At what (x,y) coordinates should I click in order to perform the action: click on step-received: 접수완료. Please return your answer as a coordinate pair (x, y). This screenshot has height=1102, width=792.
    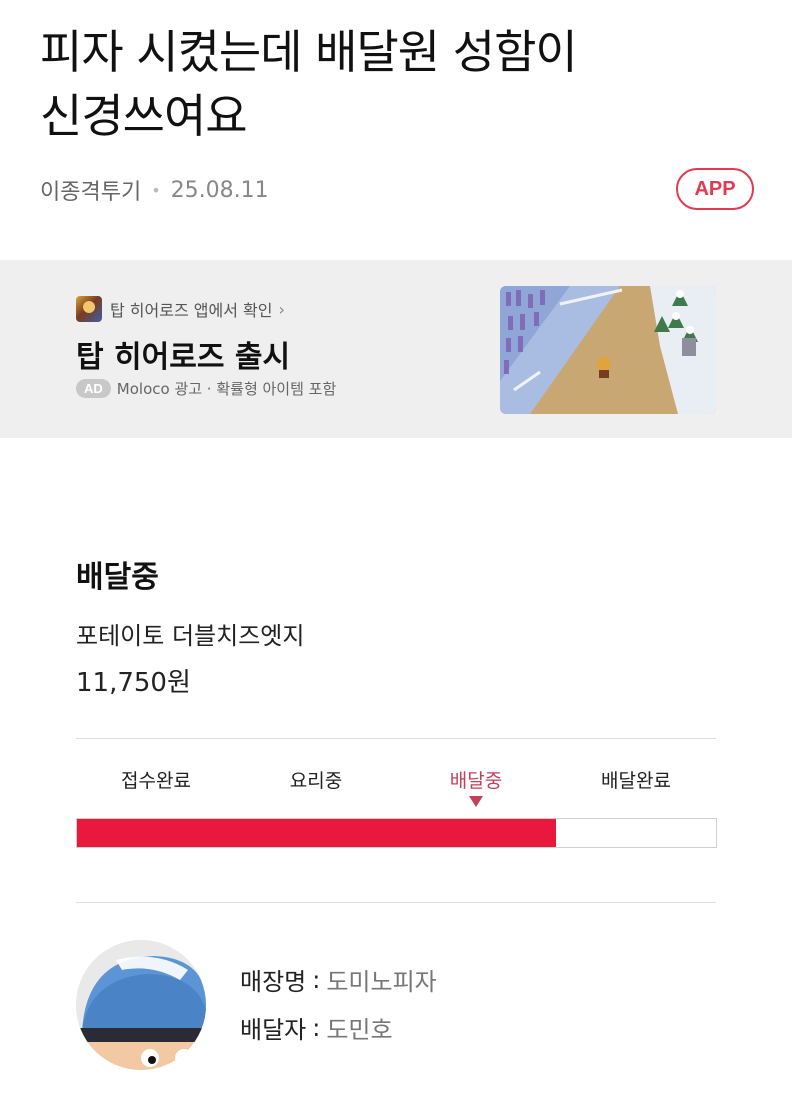
    Looking at the image, I should click on (156, 783).